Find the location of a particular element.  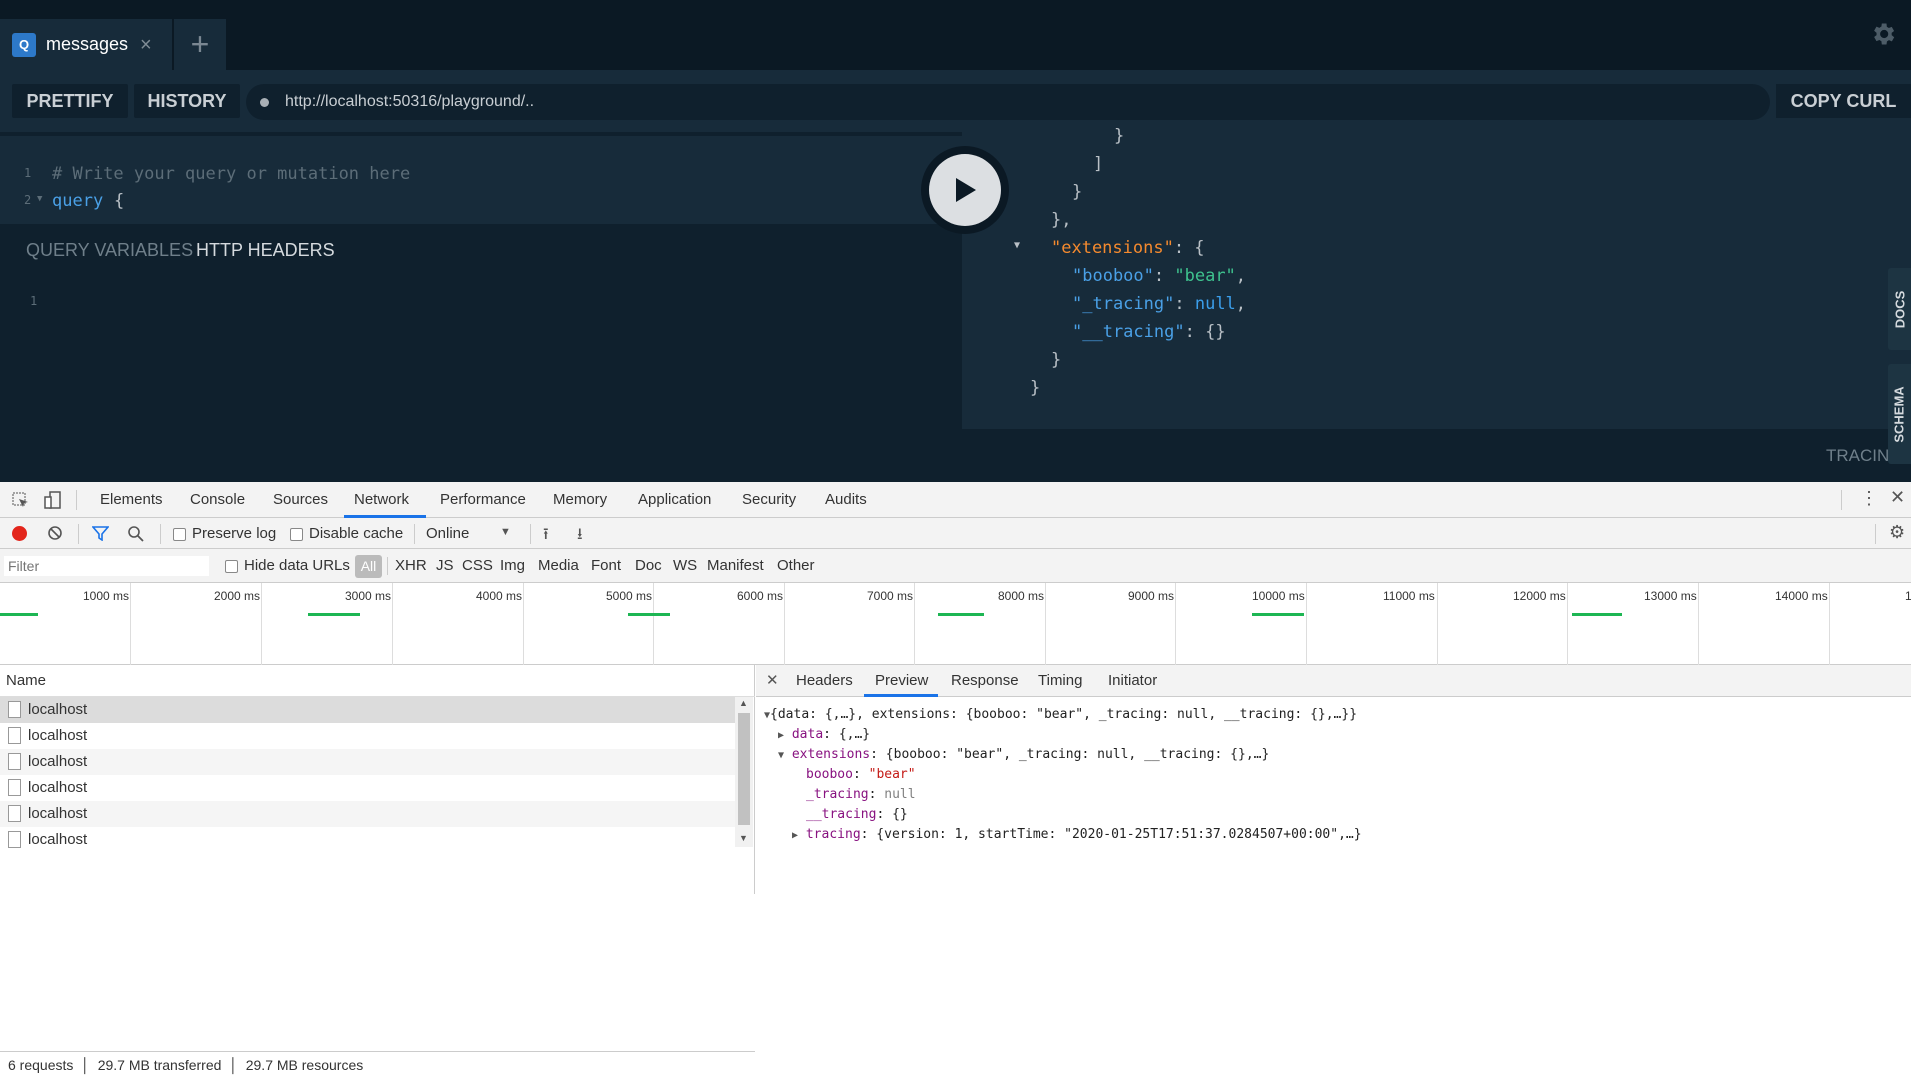

tab-initiator: Initiator is located at coordinates (1132, 680).